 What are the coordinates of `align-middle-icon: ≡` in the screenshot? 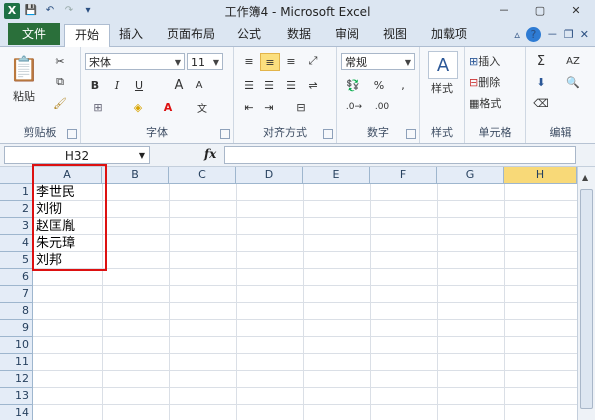 It's located at (270, 62).